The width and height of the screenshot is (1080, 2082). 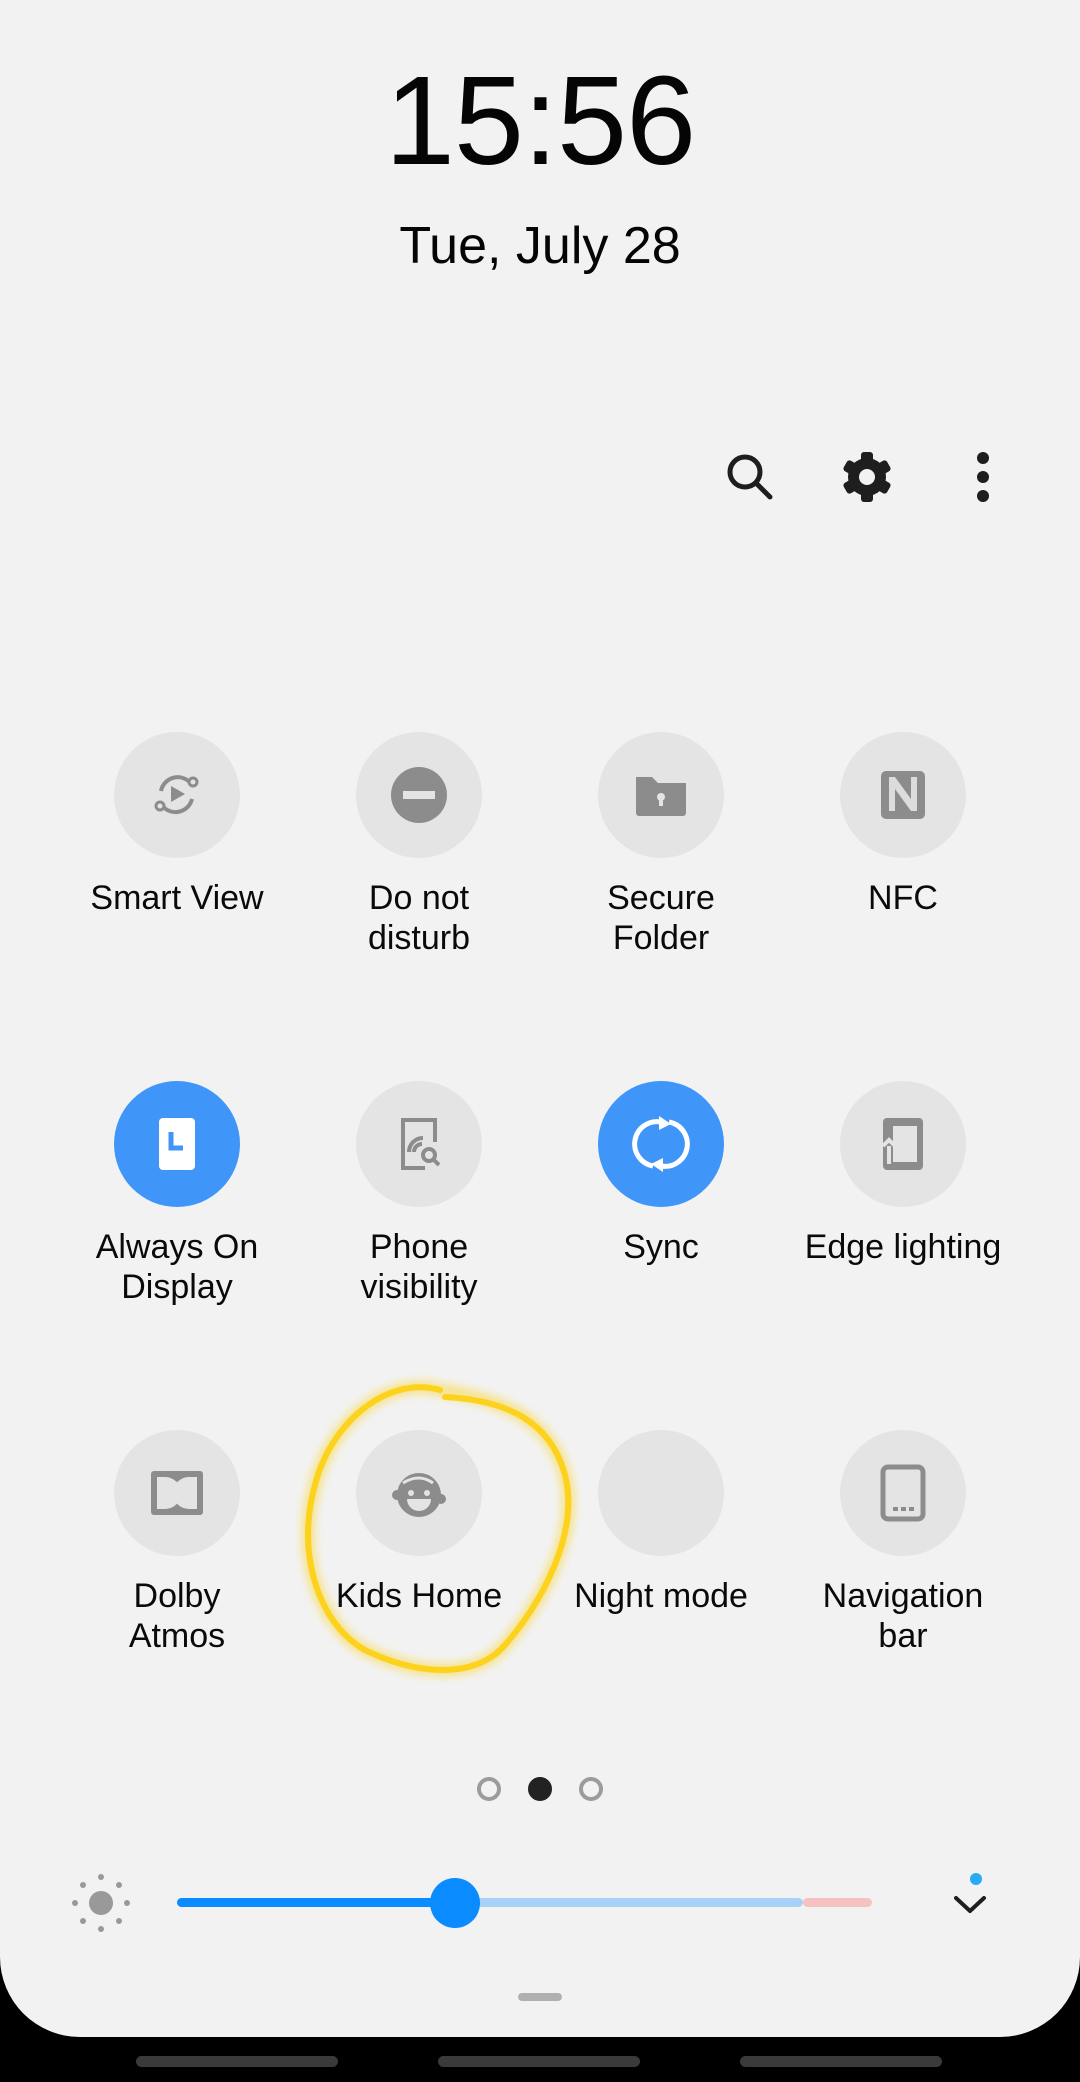 What do you see at coordinates (661, 1596) in the screenshot?
I see `tile-label: Night mode` at bounding box center [661, 1596].